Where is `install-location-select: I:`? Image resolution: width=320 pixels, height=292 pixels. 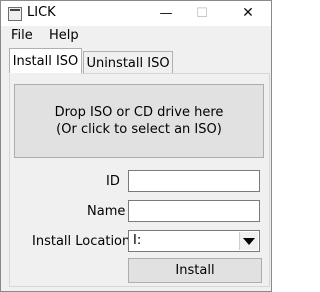 install-location-select: I: is located at coordinates (194, 241).